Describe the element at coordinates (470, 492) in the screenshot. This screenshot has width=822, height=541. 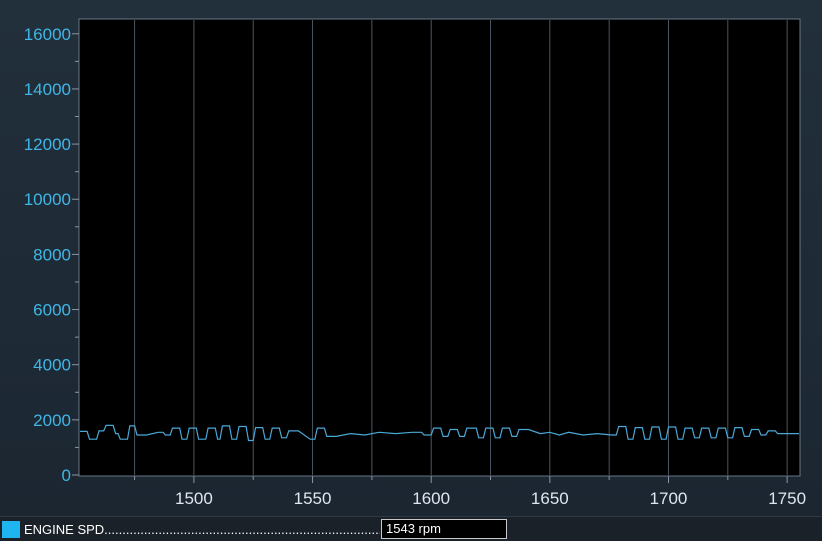
I see `x-axis: 1500 1550 1600 1650 1700 1750` at that location.